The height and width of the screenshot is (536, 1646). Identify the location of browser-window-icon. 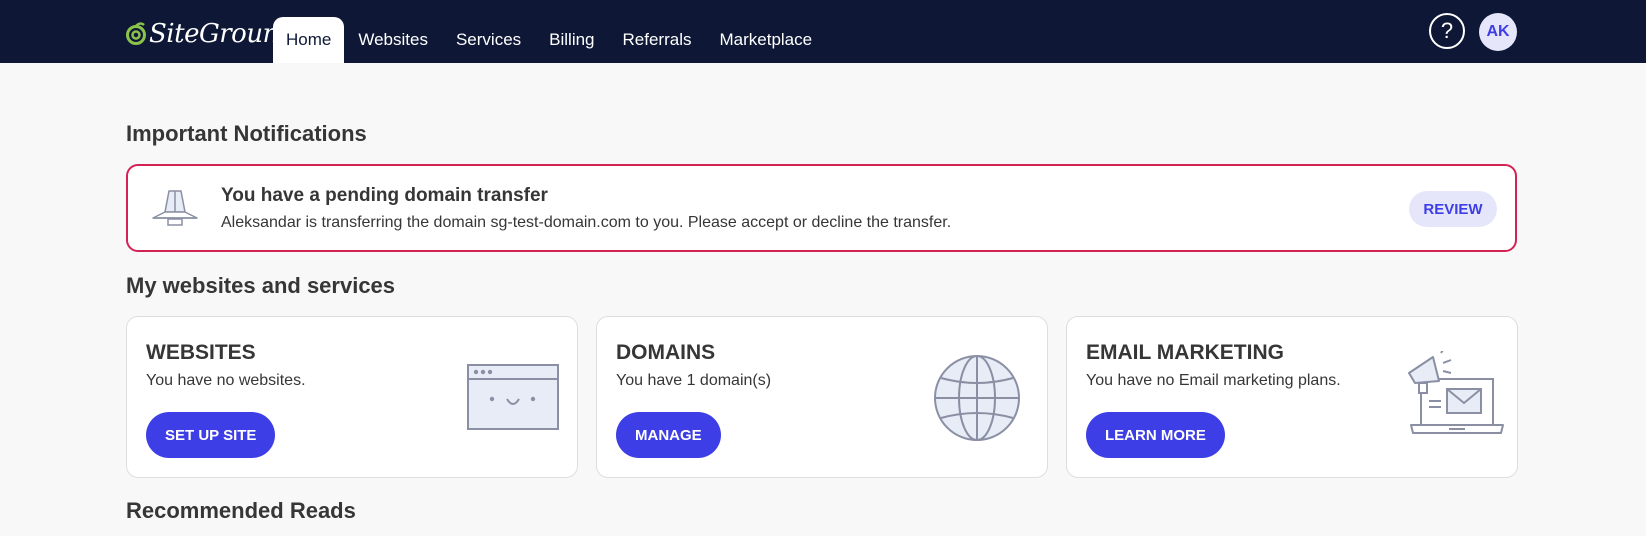
(513, 397).